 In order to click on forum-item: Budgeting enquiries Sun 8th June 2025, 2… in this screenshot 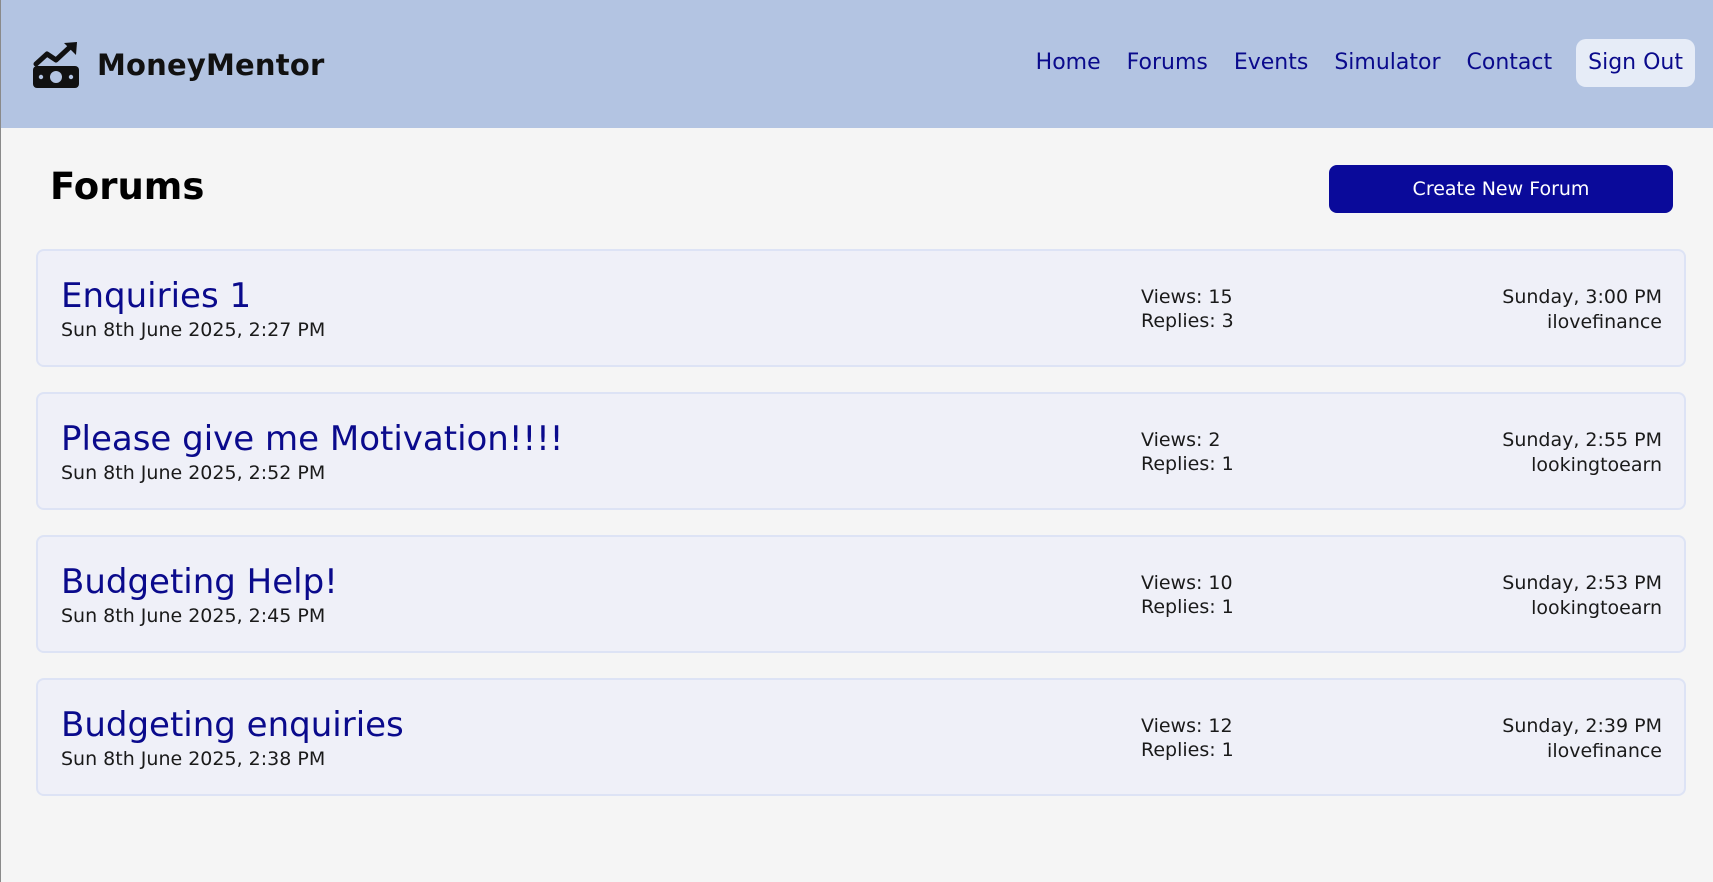, I will do `click(861, 737)`.